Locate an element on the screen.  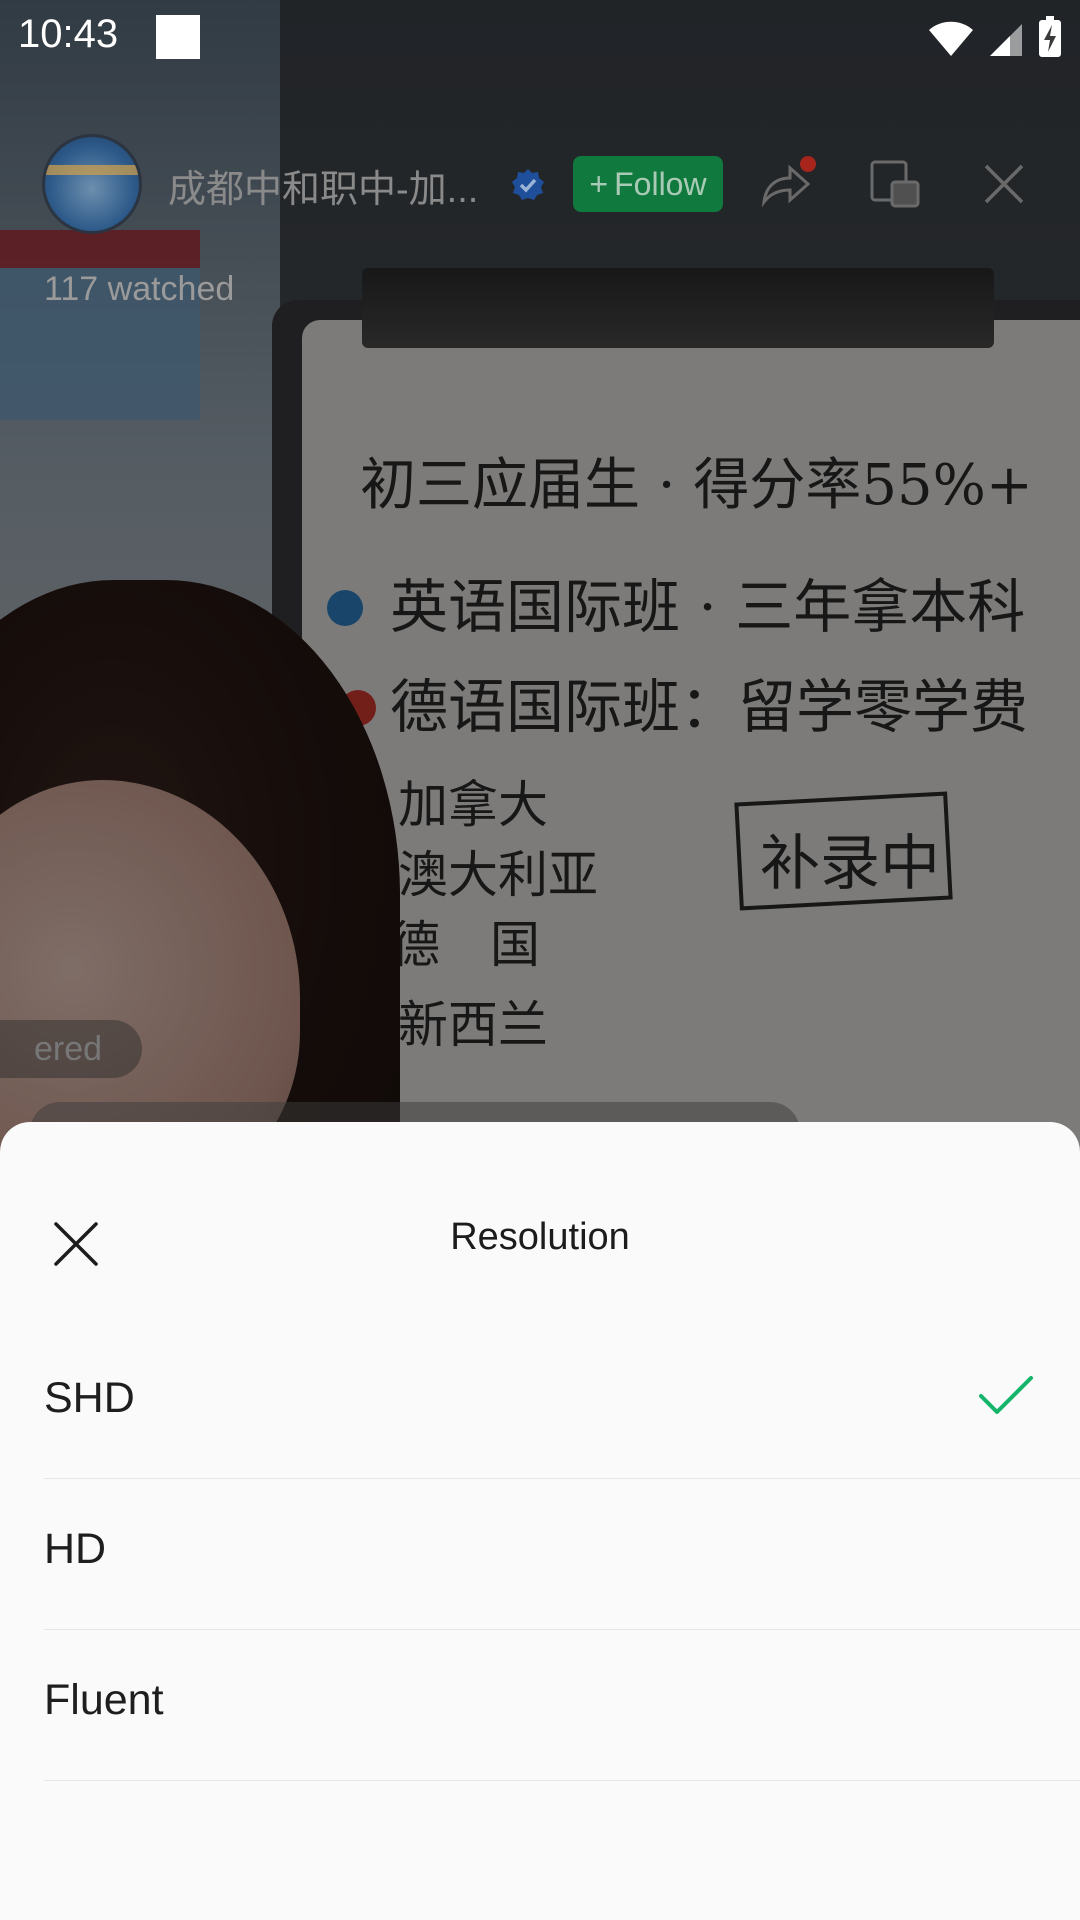
plus-icon: + is located at coordinates (599, 183).